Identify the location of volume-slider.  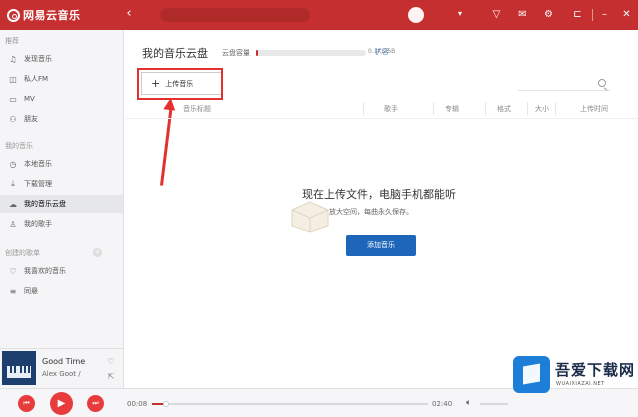
(494, 404).